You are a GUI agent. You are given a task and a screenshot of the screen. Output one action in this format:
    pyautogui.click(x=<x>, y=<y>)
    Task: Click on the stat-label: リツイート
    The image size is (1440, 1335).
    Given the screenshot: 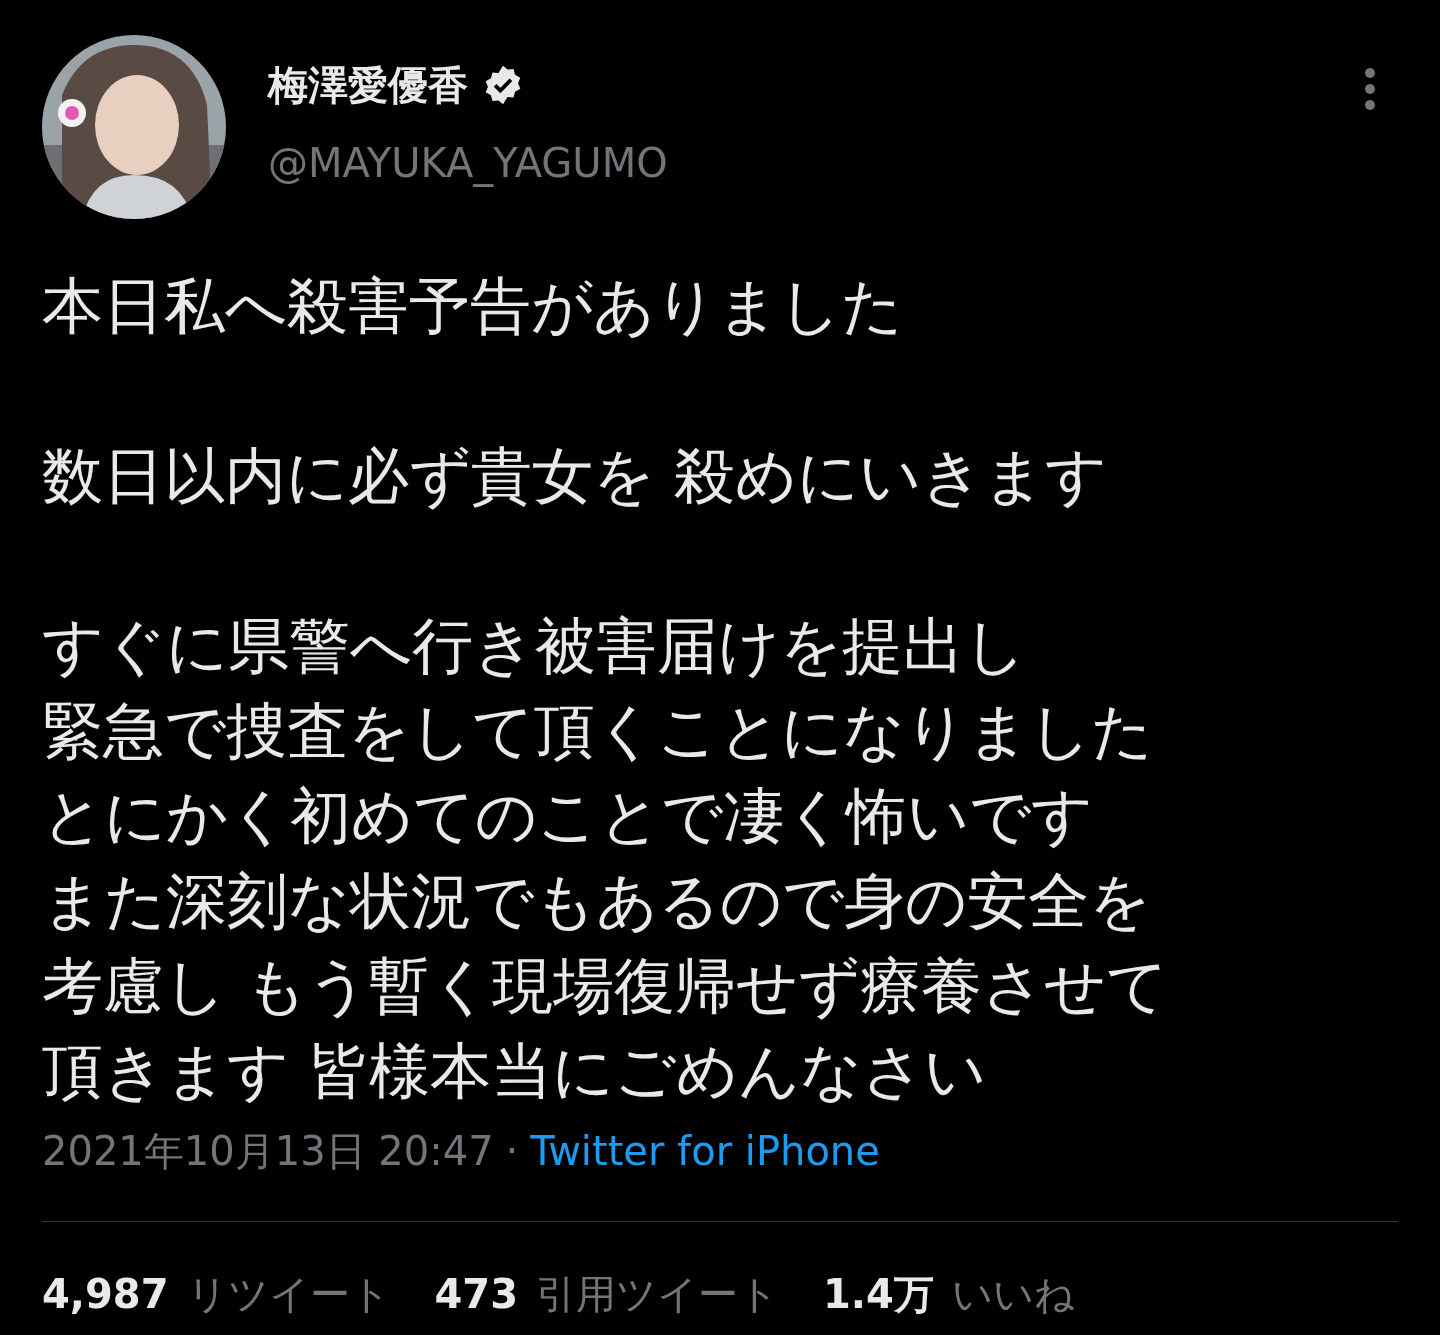 What is the action you would take?
    pyautogui.click(x=288, y=1294)
    